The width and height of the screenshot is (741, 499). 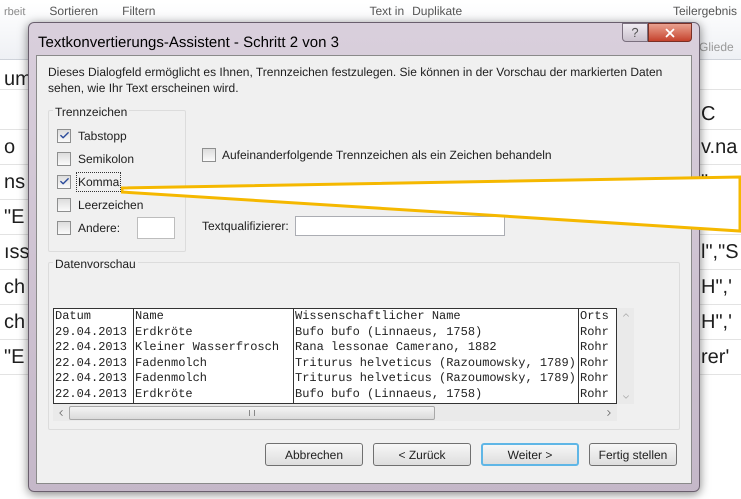 I want to click on ribbon-label: Gliede, so click(x=717, y=47).